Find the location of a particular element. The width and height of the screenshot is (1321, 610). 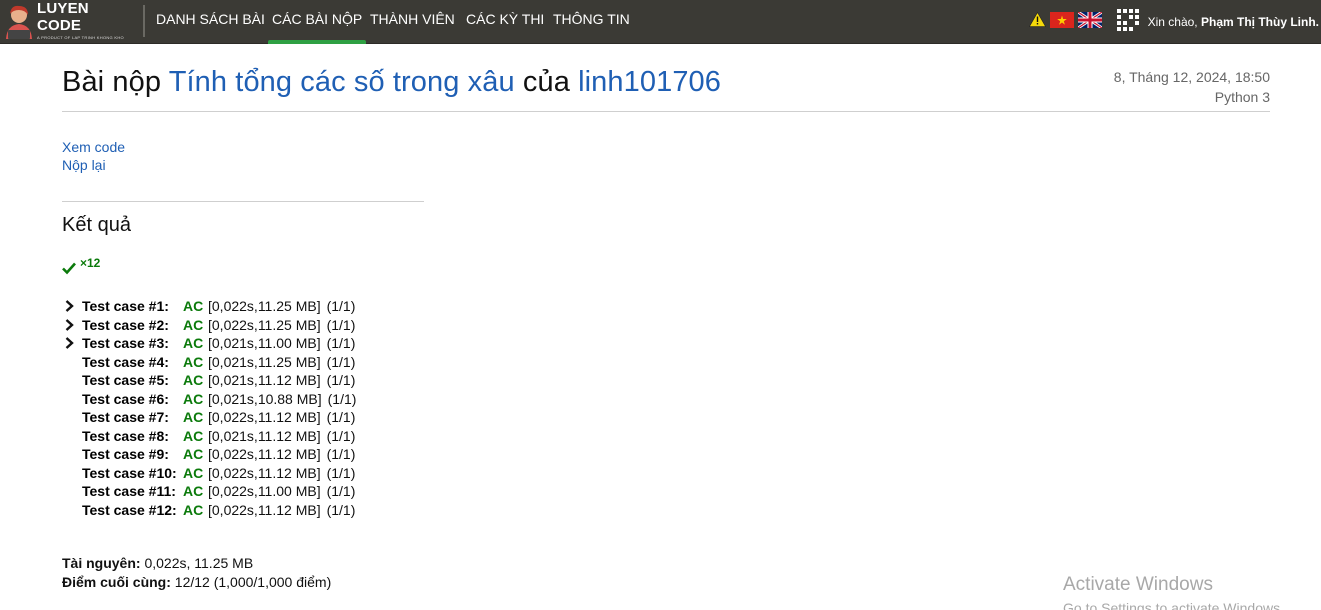

test-case-row: Test case #9: AC [0,022s,11.12 MB] (1/1) is located at coordinates (209, 454).